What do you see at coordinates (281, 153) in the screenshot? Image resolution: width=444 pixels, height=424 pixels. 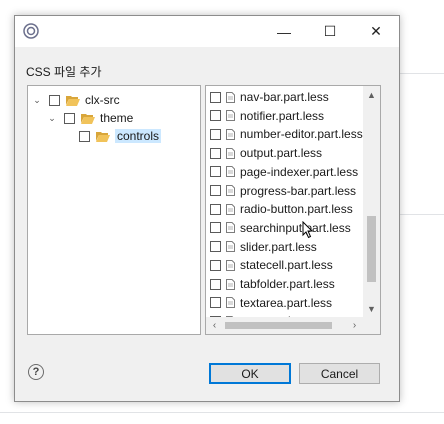 I see `file-label: output.part.less` at bounding box center [281, 153].